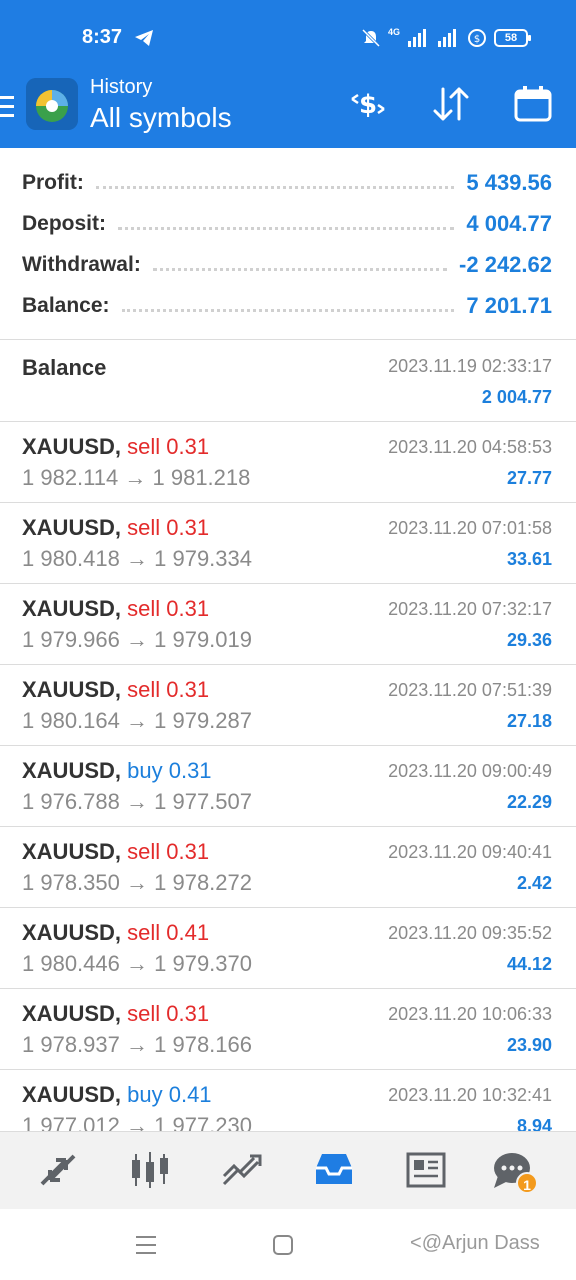 This screenshot has width=576, height=1280. I want to click on signal-icon, so click(417, 38).